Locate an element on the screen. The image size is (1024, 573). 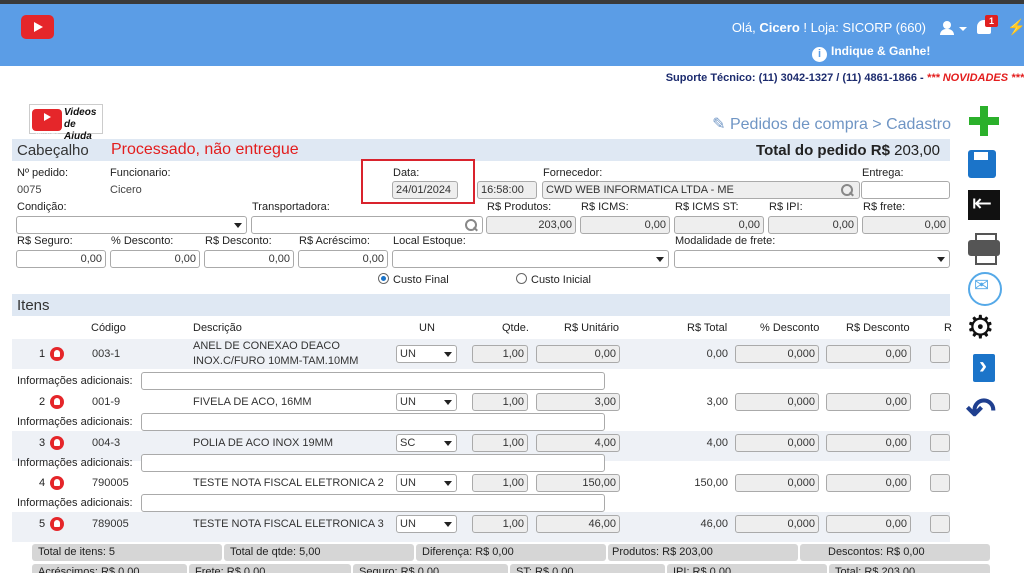
ipi-label: R$ IPI: is located at coordinates (786, 207).